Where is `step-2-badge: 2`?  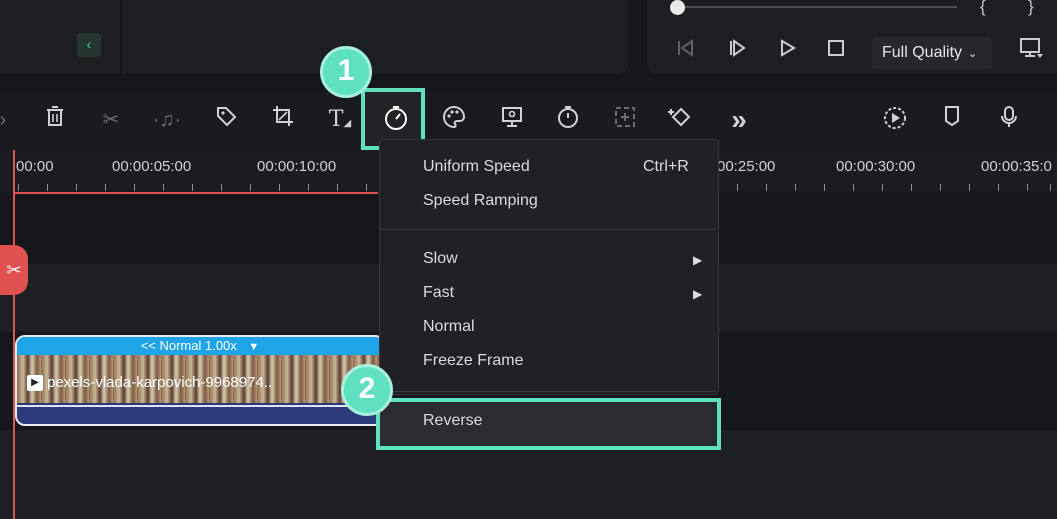
step-2-badge: 2 is located at coordinates (367, 390).